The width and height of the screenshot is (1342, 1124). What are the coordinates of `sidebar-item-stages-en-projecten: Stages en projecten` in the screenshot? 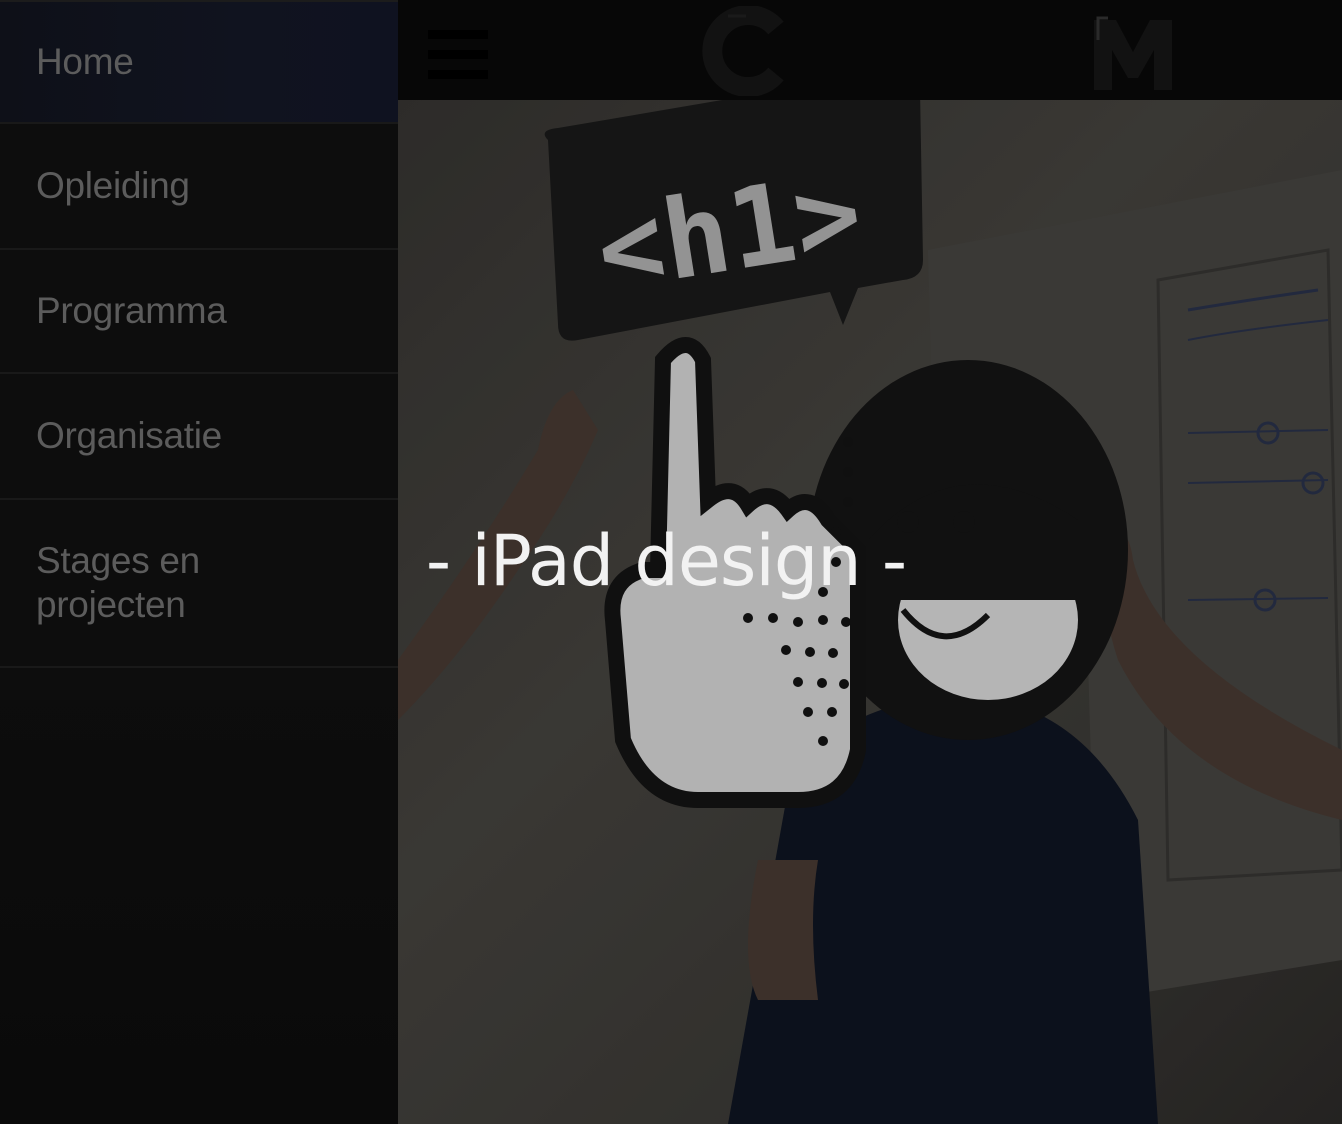 It's located at (199, 584).